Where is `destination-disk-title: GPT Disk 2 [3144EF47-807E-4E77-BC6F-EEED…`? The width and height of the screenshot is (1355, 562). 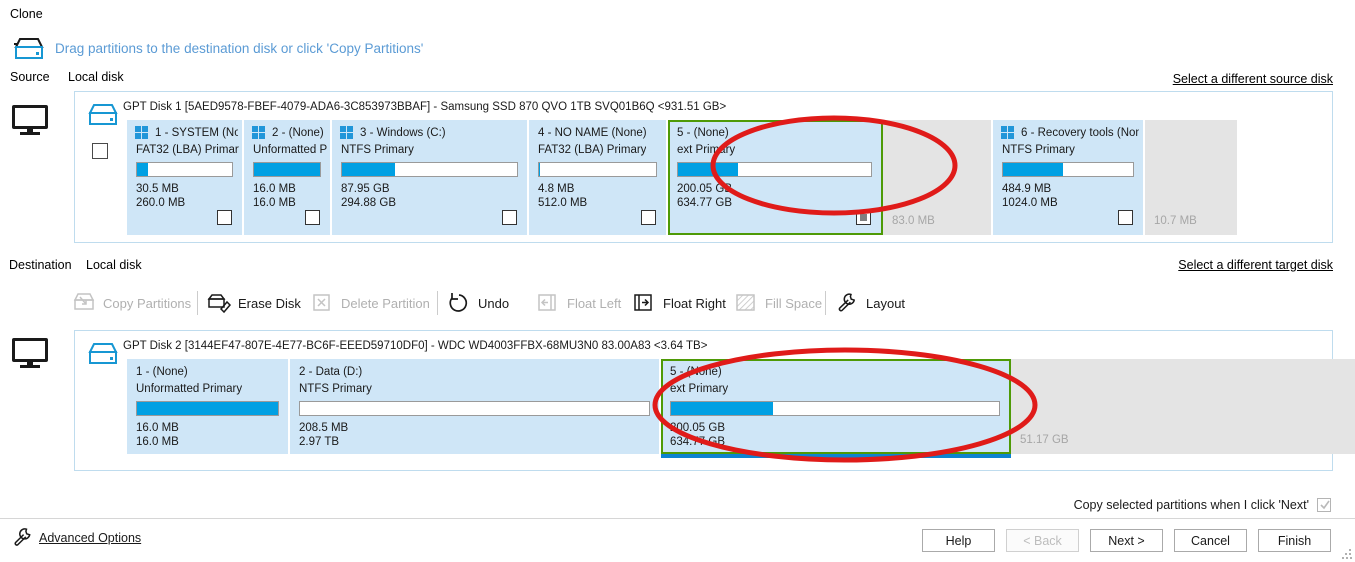
destination-disk-title: GPT Disk 2 [3144EF47-807E-4E77-BC6F-EEED… is located at coordinates (415, 346).